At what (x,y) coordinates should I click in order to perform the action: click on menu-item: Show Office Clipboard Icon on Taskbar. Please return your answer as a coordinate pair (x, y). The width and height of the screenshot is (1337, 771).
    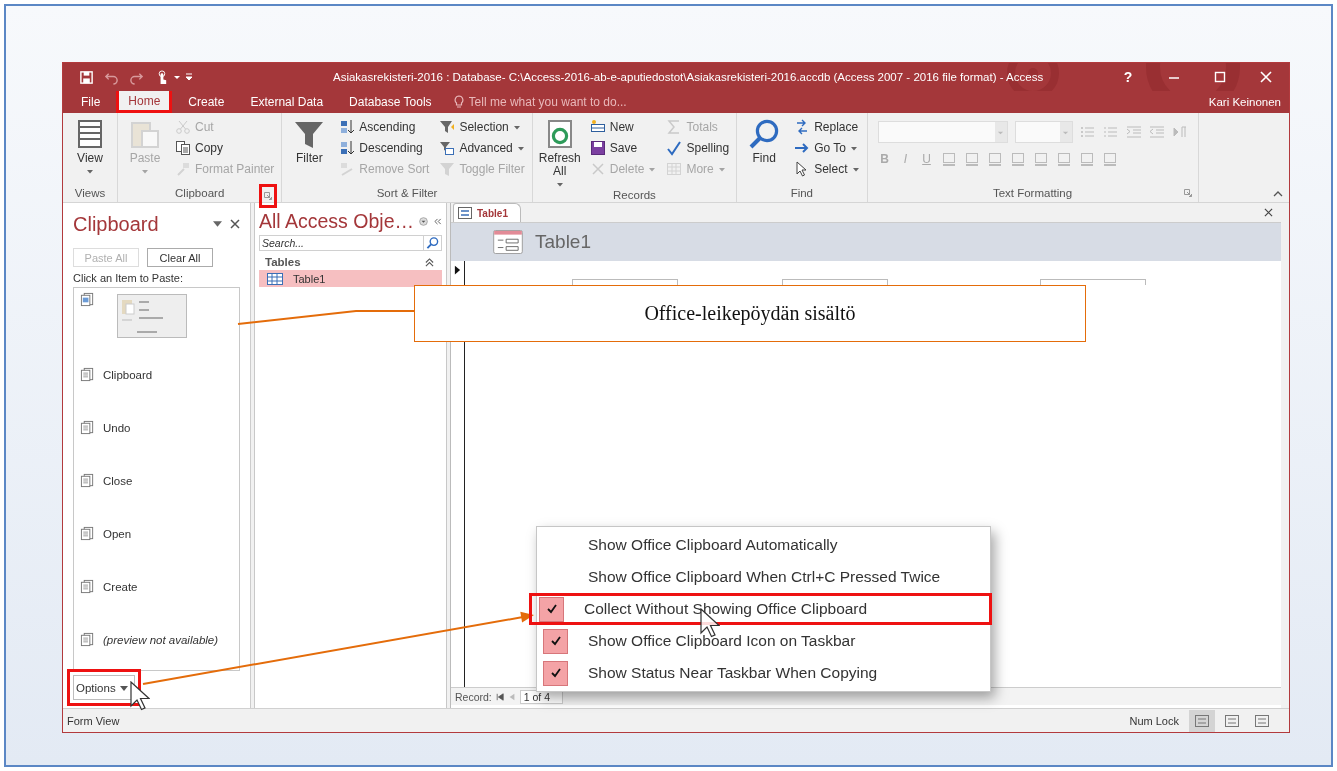
    Looking at the image, I should click on (763, 641).